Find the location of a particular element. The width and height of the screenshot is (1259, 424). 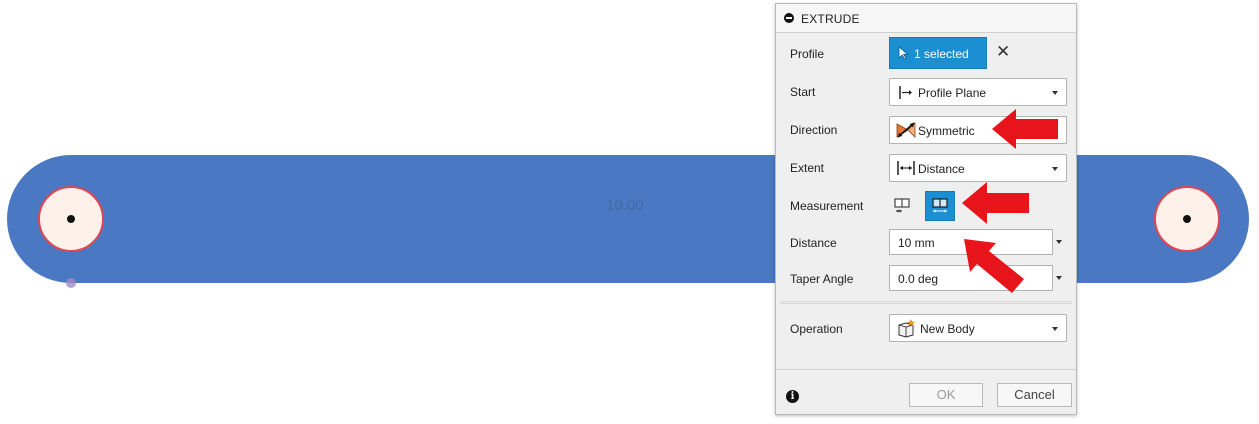

half-length-icon is located at coordinates (902, 205).